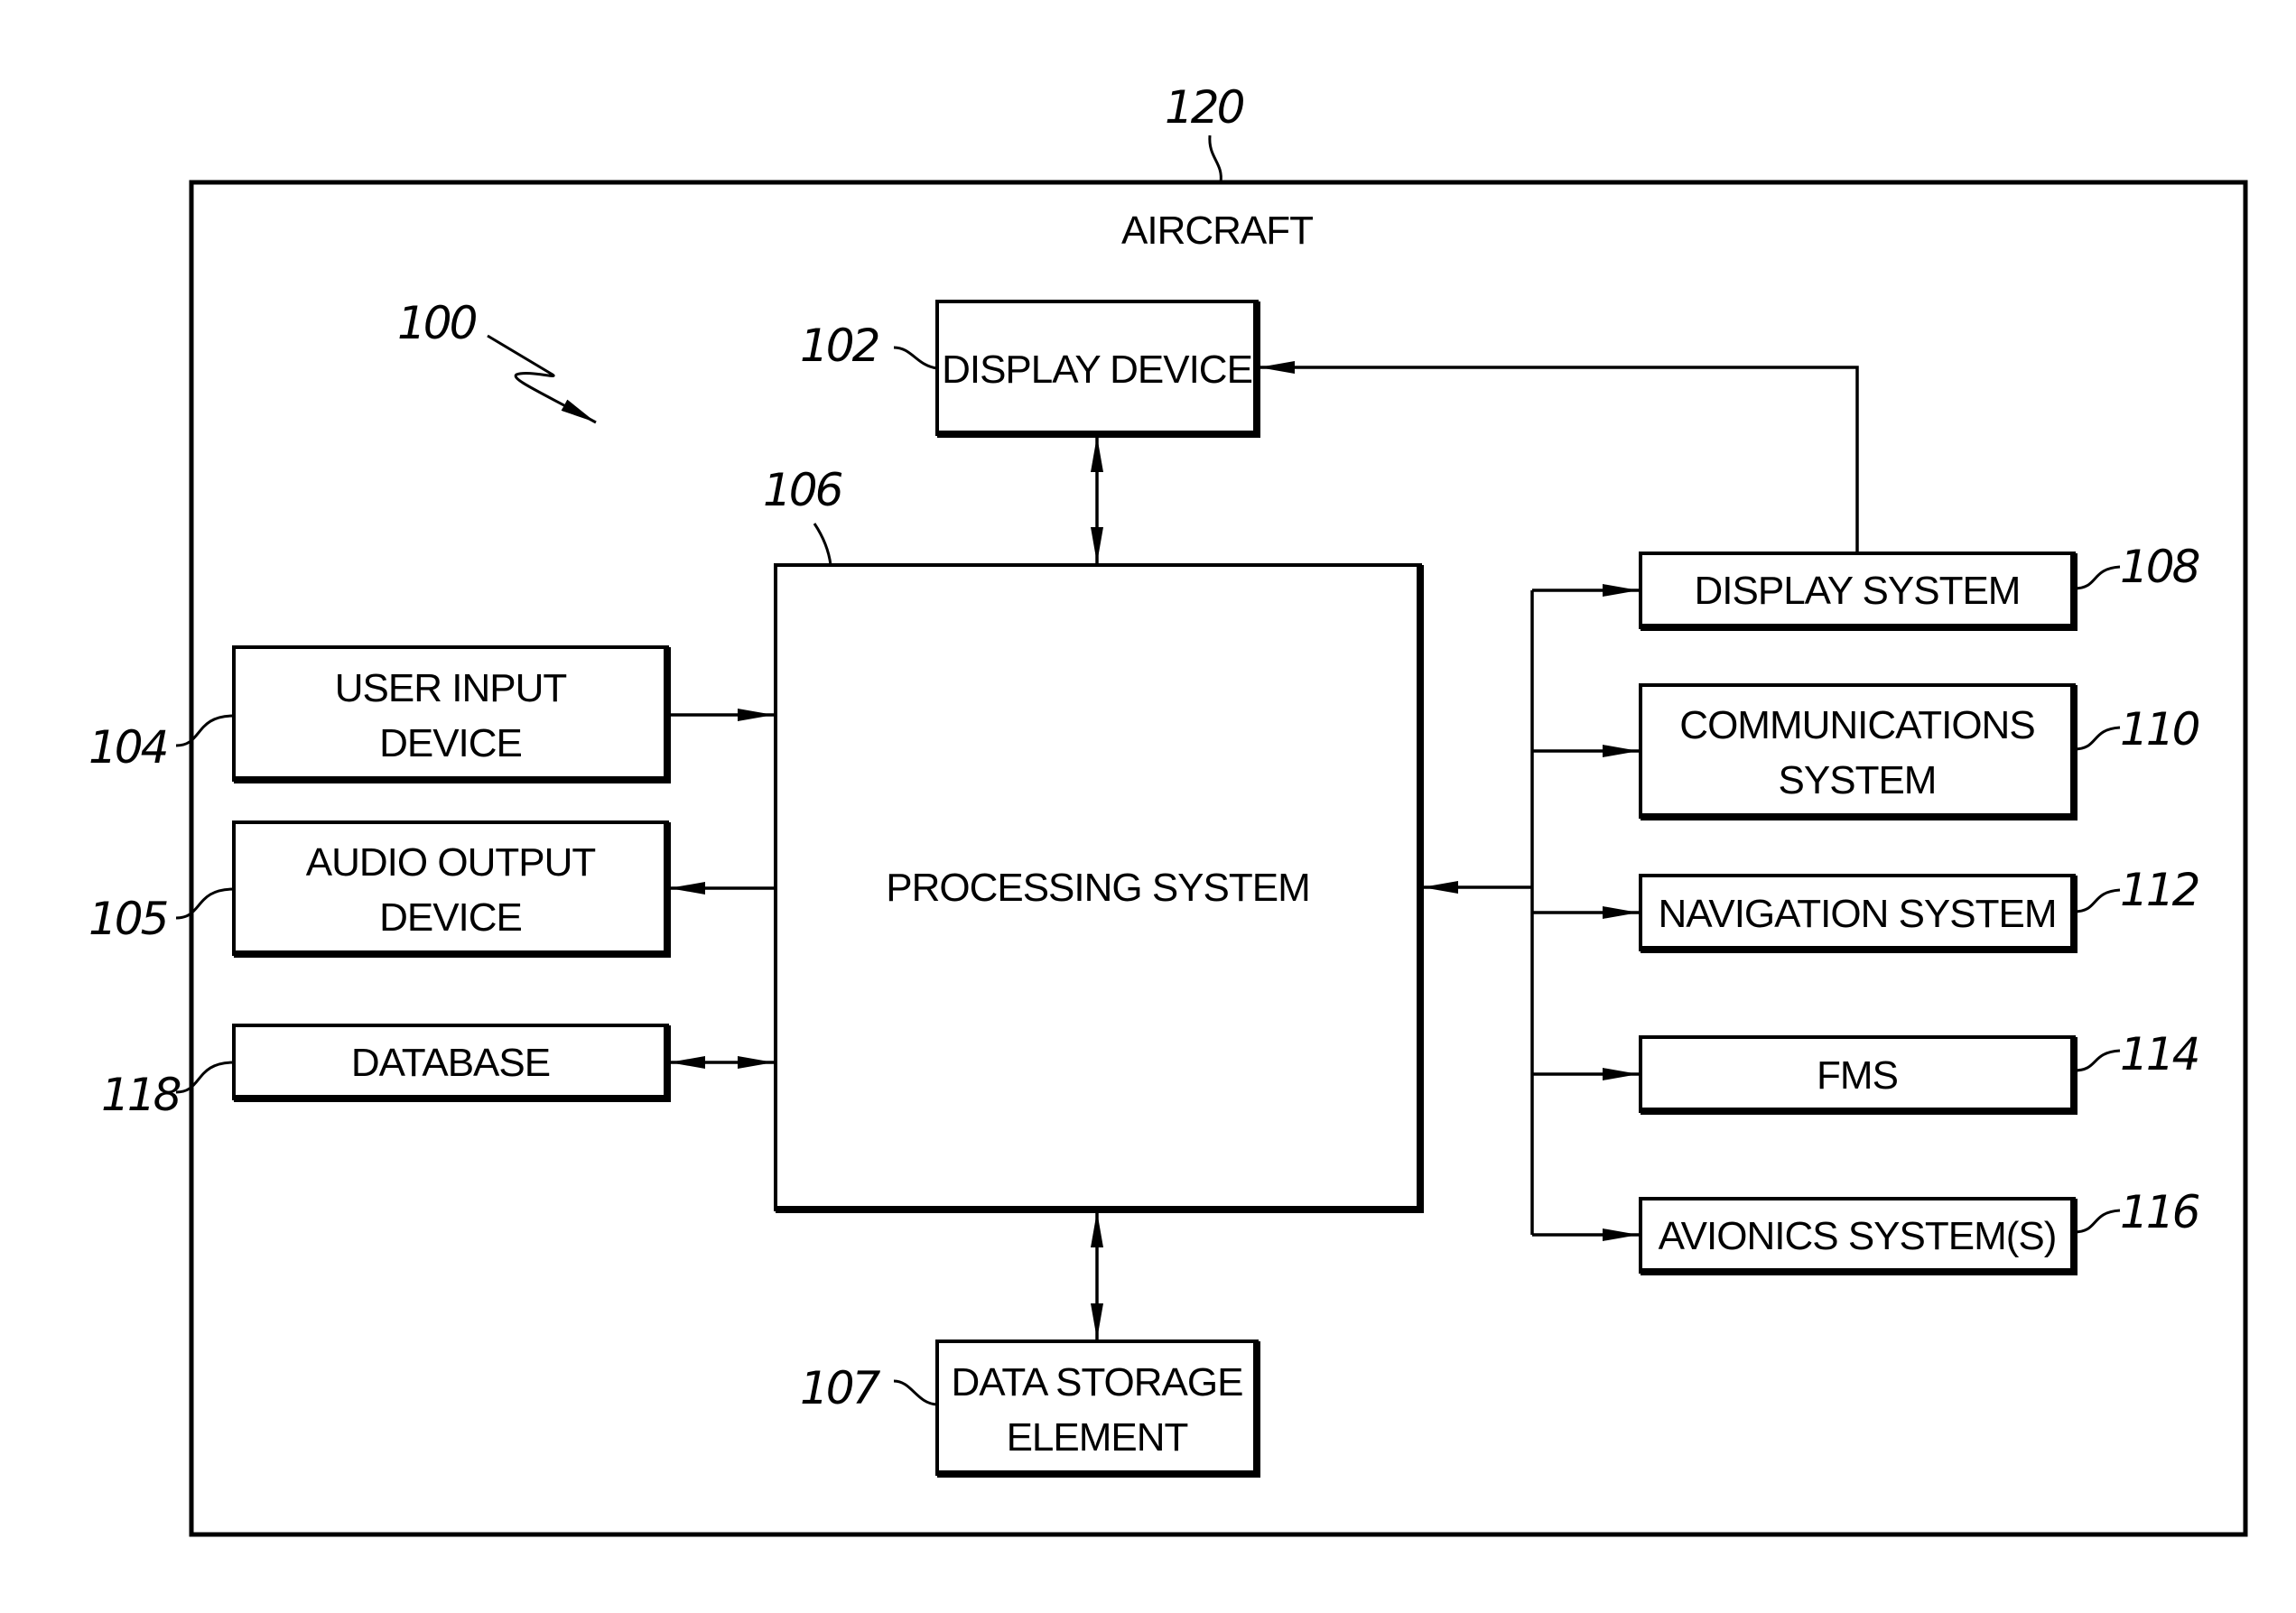  I want to click on block-audio-output-label-line2: DEVICE, so click(450, 917).